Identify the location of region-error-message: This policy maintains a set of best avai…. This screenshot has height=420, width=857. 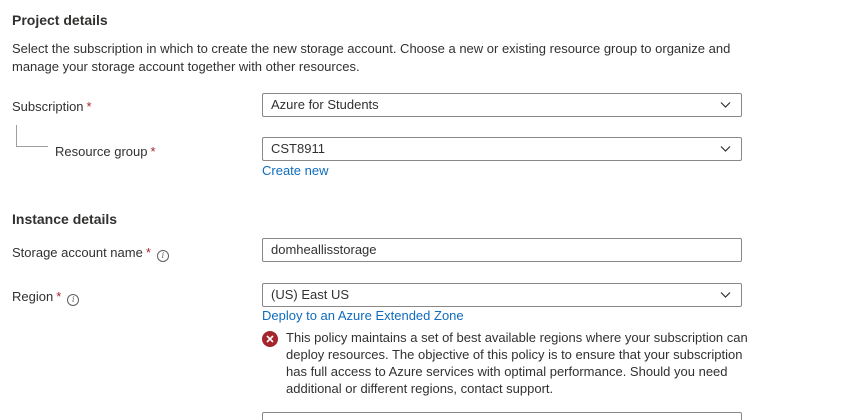
(517, 363).